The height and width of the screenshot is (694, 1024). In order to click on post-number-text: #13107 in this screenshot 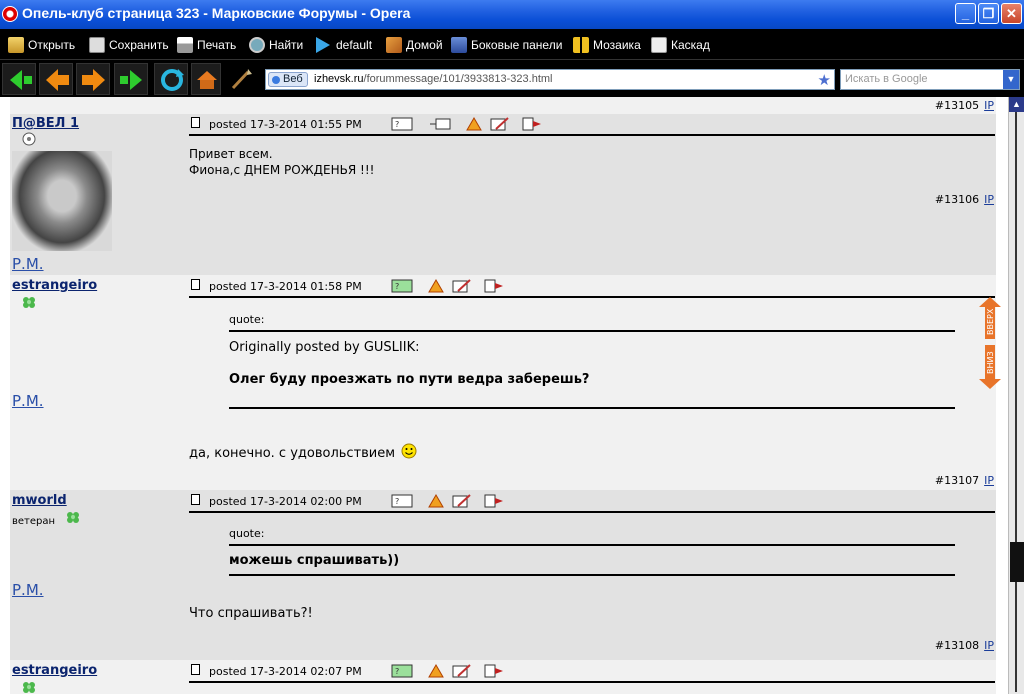, I will do `click(957, 480)`.